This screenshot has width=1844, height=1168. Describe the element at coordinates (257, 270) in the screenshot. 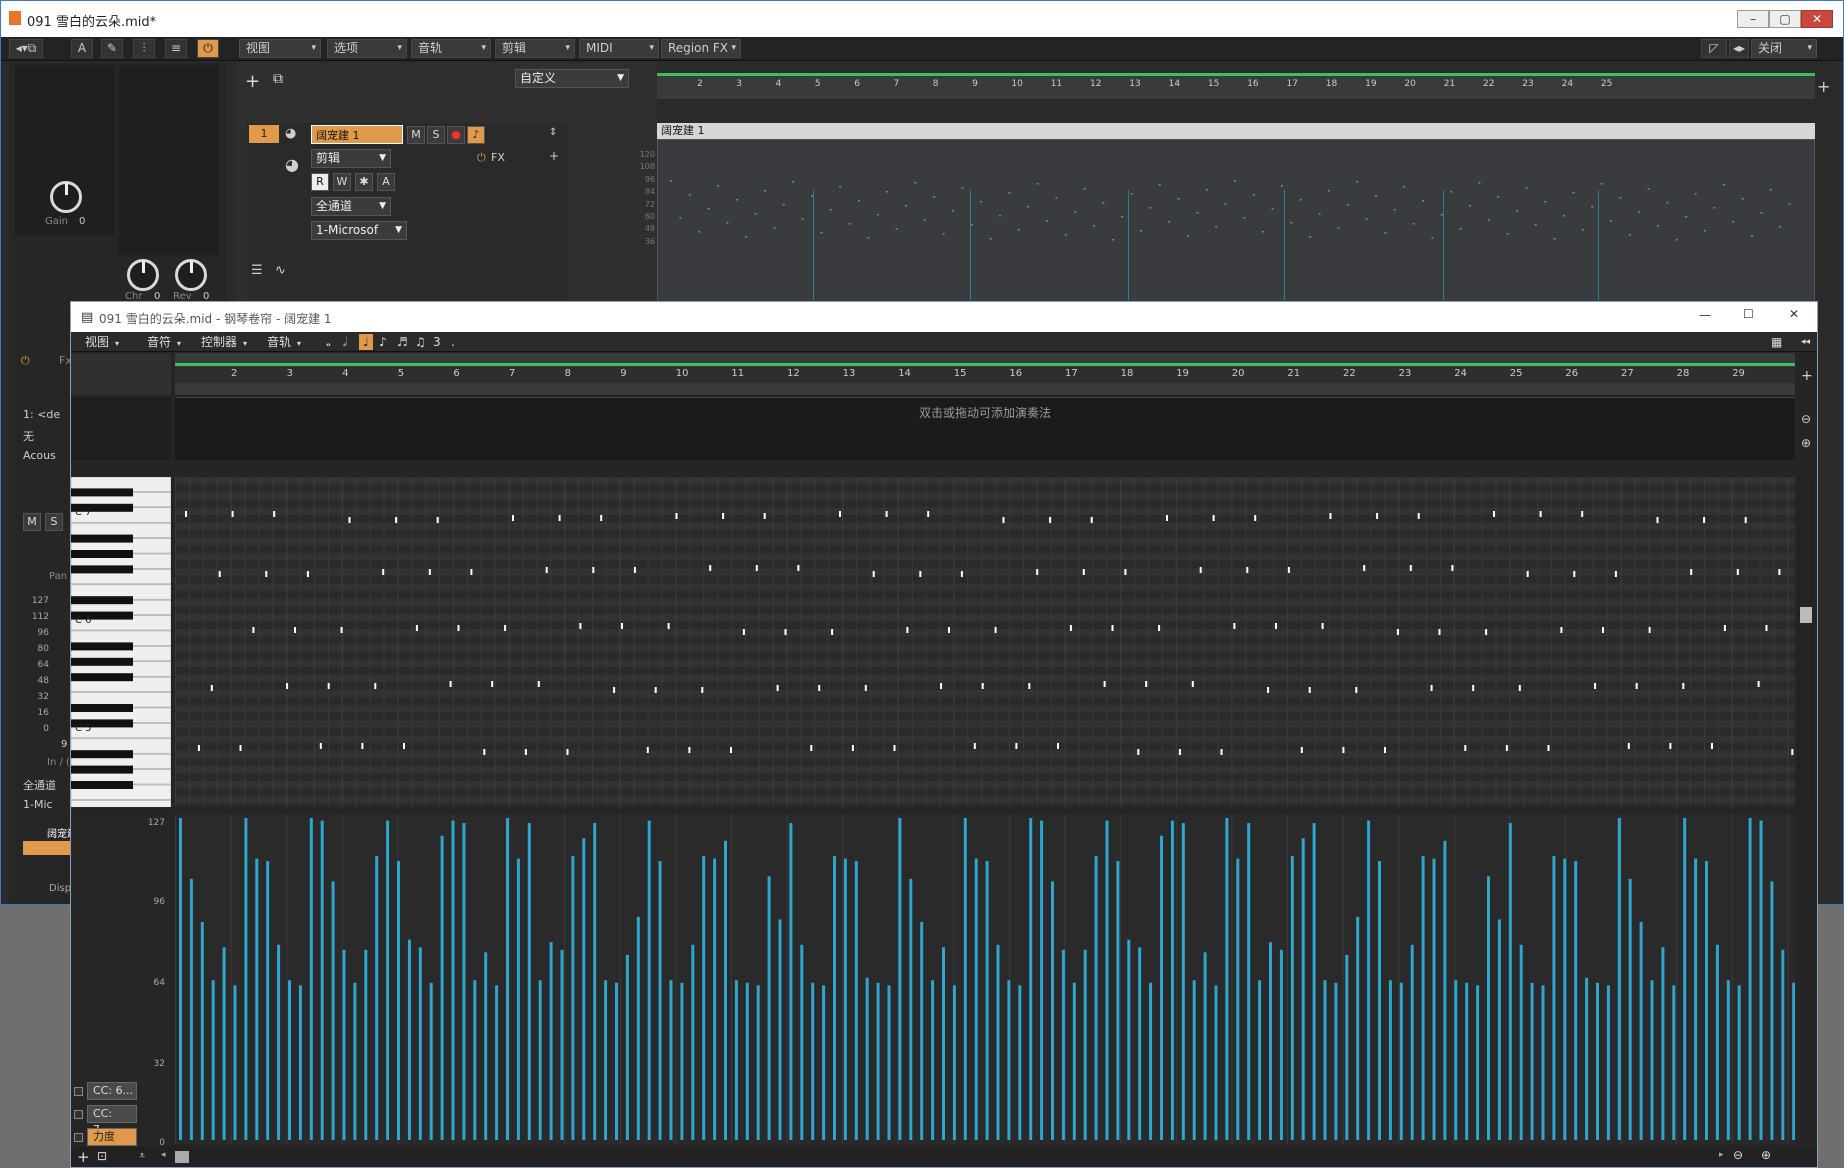

I see `track-list-icon: ☰` at that location.